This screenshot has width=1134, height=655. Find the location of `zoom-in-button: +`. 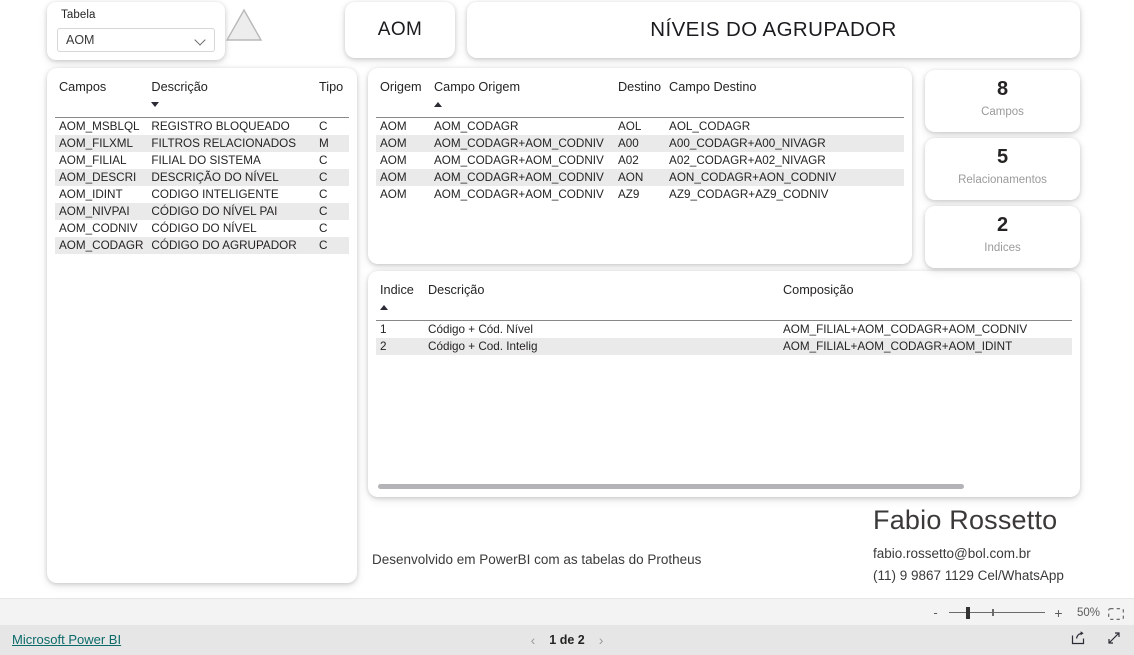

zoom-in-button: + is located at coordinates (1058, 613).